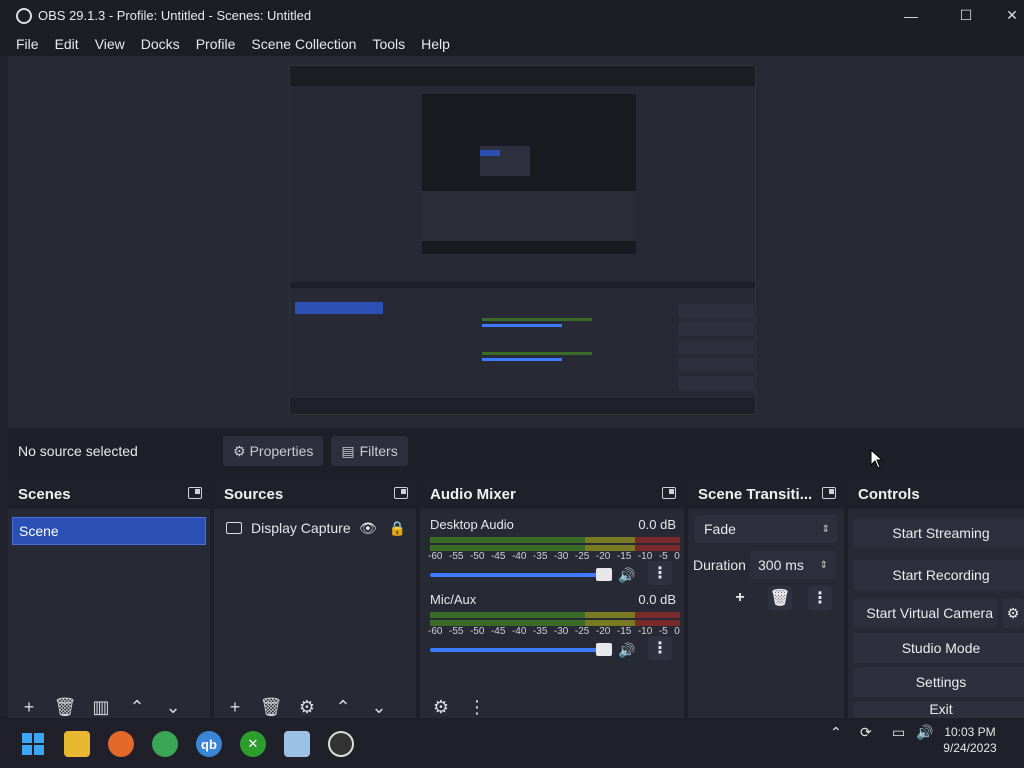 The height and width of the screenshot is (768, 1024). I want to click on clock-date: 9/24/2023, so click(970, 748).